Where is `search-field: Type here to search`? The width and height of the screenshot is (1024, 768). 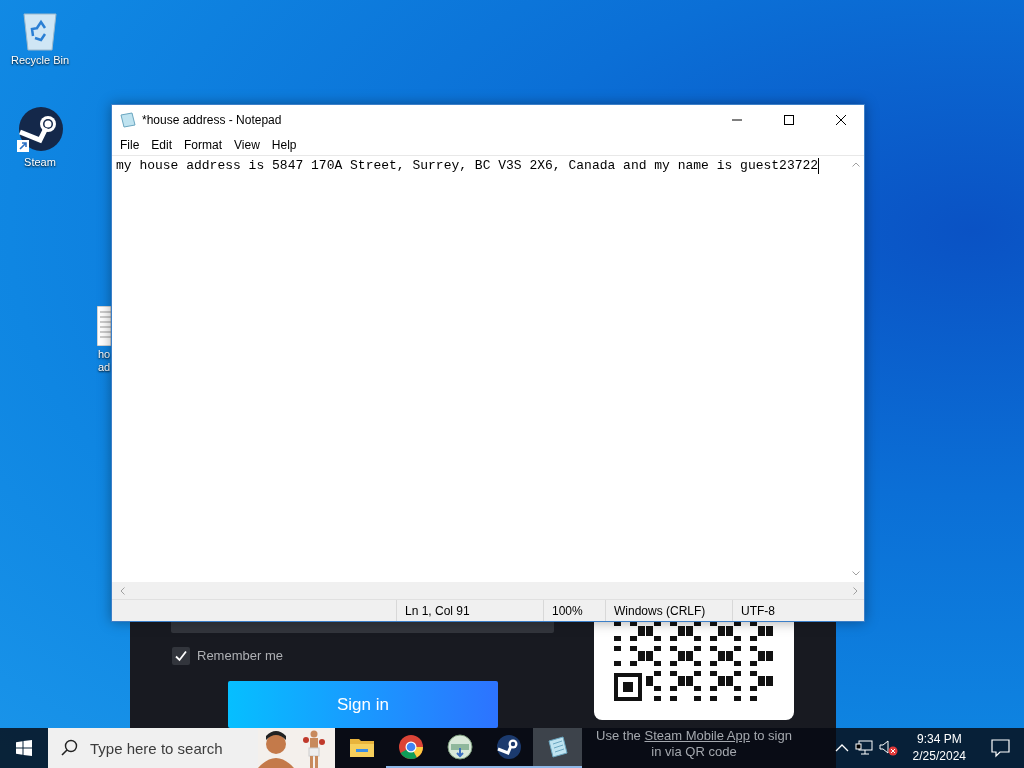 search-field: Type here to search is located at coordinates (175, 748).